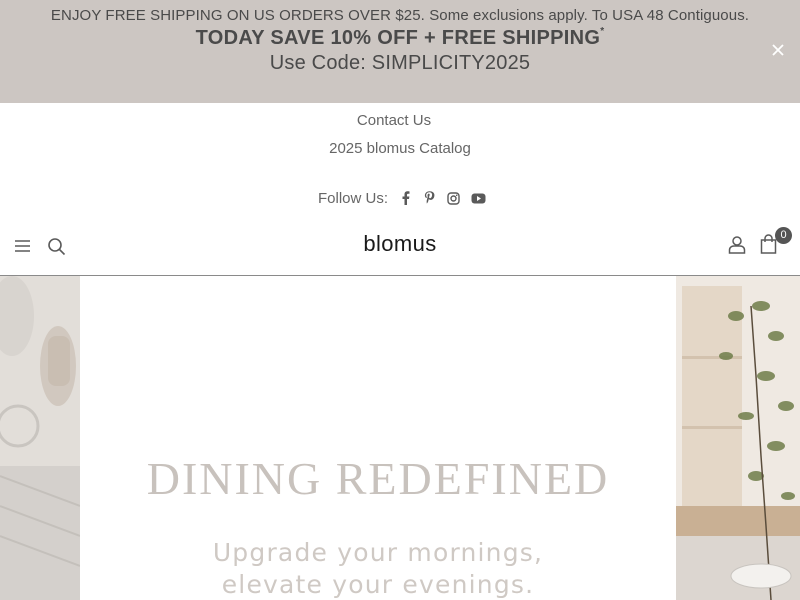 The width and height of the screenshot is (800, 600). I want to click on hero-subheading-1: Upgrade your mornings,, so click(378, 552).